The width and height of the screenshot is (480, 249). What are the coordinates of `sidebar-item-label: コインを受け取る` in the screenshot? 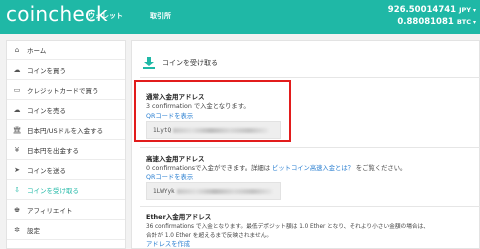 It's located at (53, 191).